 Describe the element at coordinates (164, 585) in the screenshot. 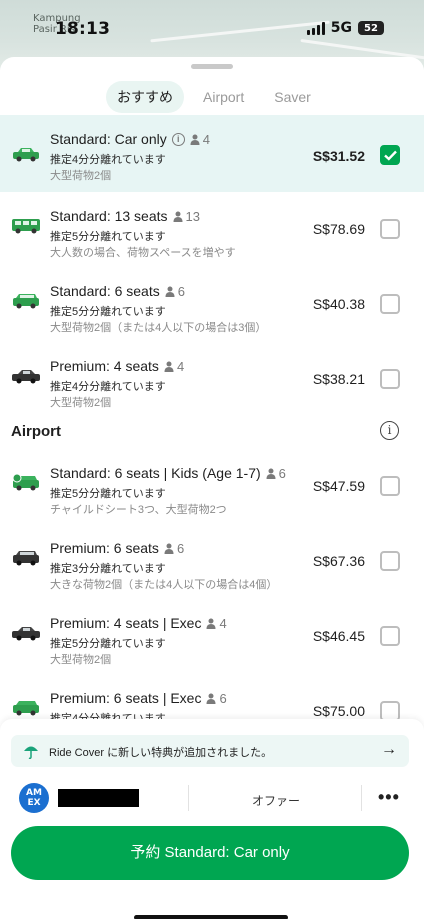

I see `ride-luggage-note: 大きな荷物2個（または4人以下の場合は4個）` at that location.